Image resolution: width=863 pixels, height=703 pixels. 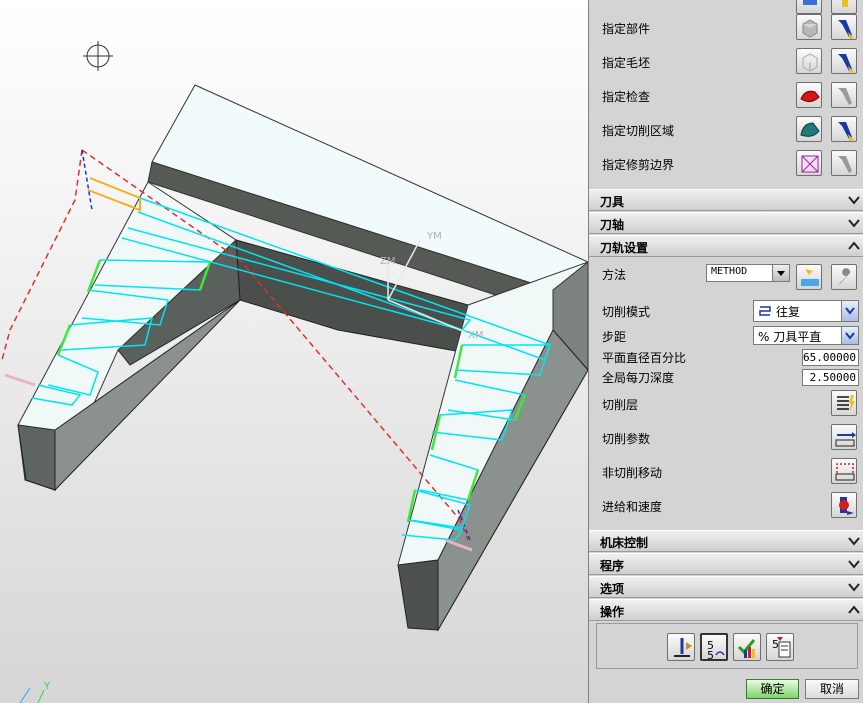 I want to click on axis-label-y: Y, so click(x=47, y=686).